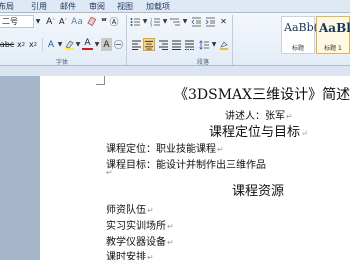 The image size is (350, 260). What do you see at coordinates (196, 21) in the screenshot?
I see `decrease-indent-icon` at bounding box center [196, 21].